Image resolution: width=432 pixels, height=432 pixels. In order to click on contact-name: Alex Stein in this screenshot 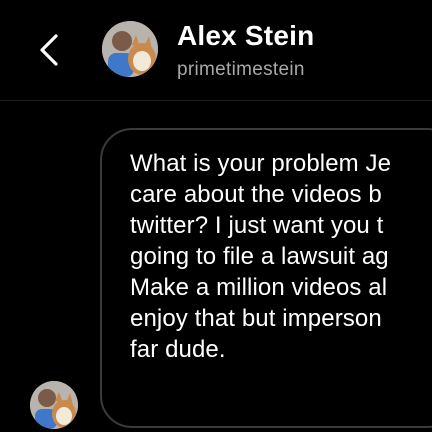, I will do `click(245, 36)`.